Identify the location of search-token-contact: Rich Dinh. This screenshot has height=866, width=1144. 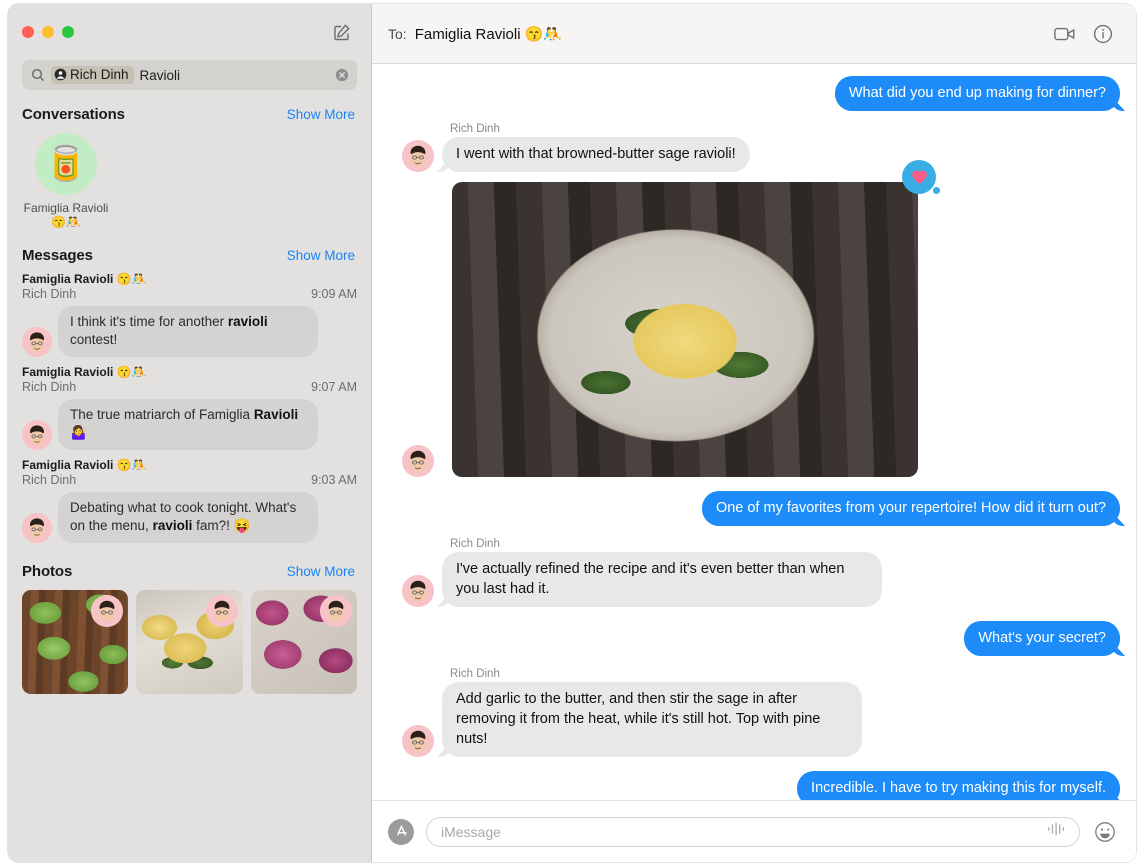
(92, 75).